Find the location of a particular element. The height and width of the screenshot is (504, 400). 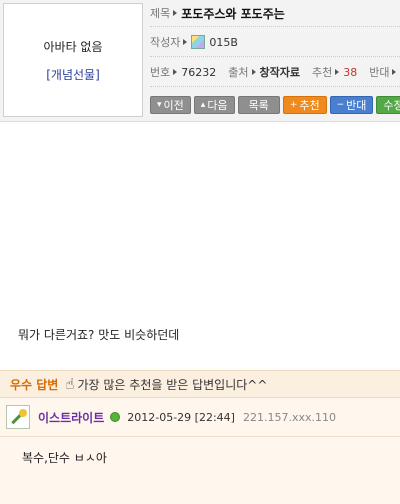

edit-button: 수정 is located at coordinates (388, 105).